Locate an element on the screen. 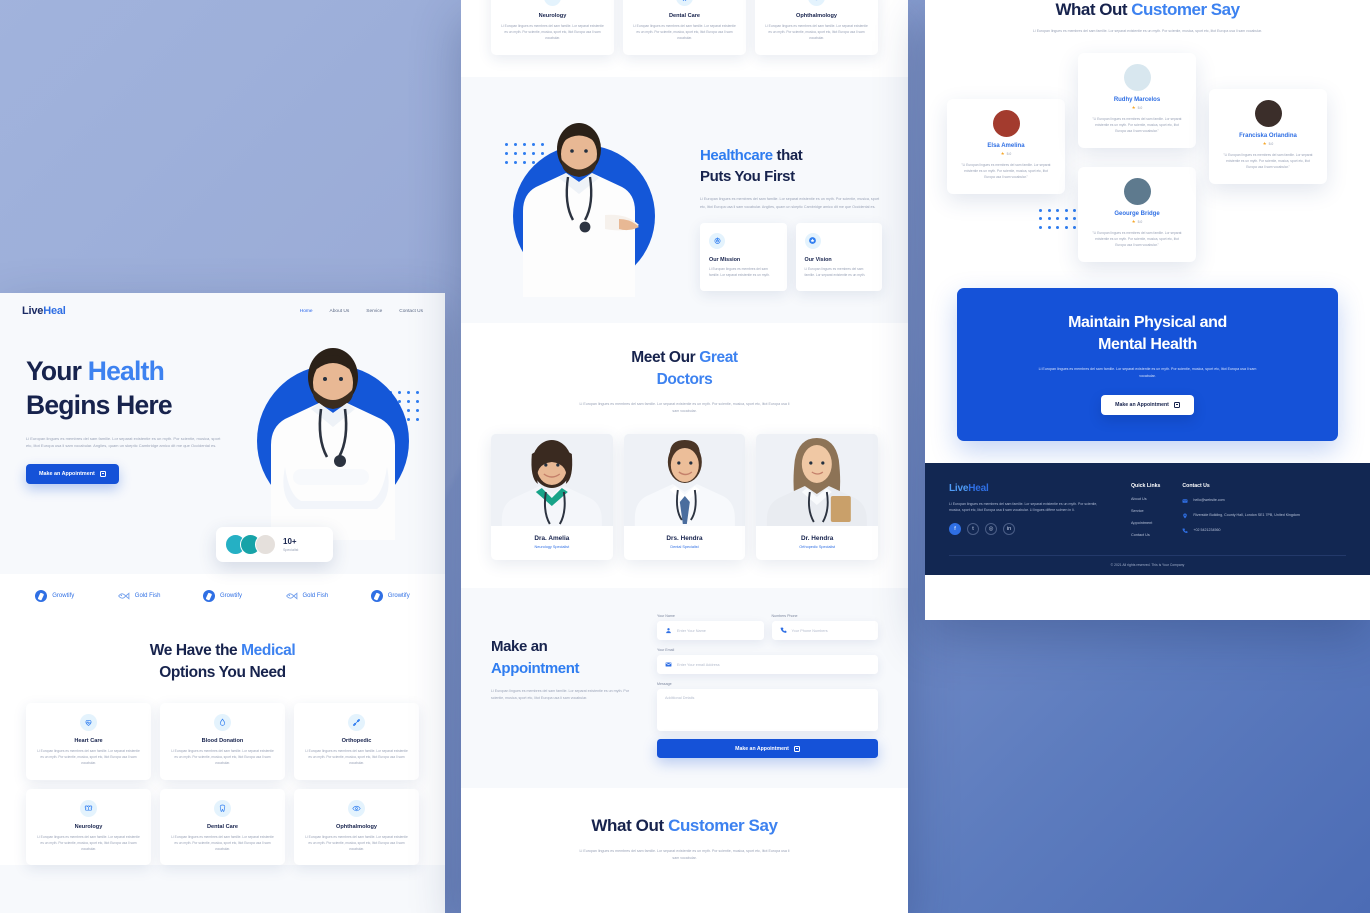 The height and width of the screenshot is (913, 1370). footer-quick-links-title: Quick Links is located at coordinates (1146, 485).